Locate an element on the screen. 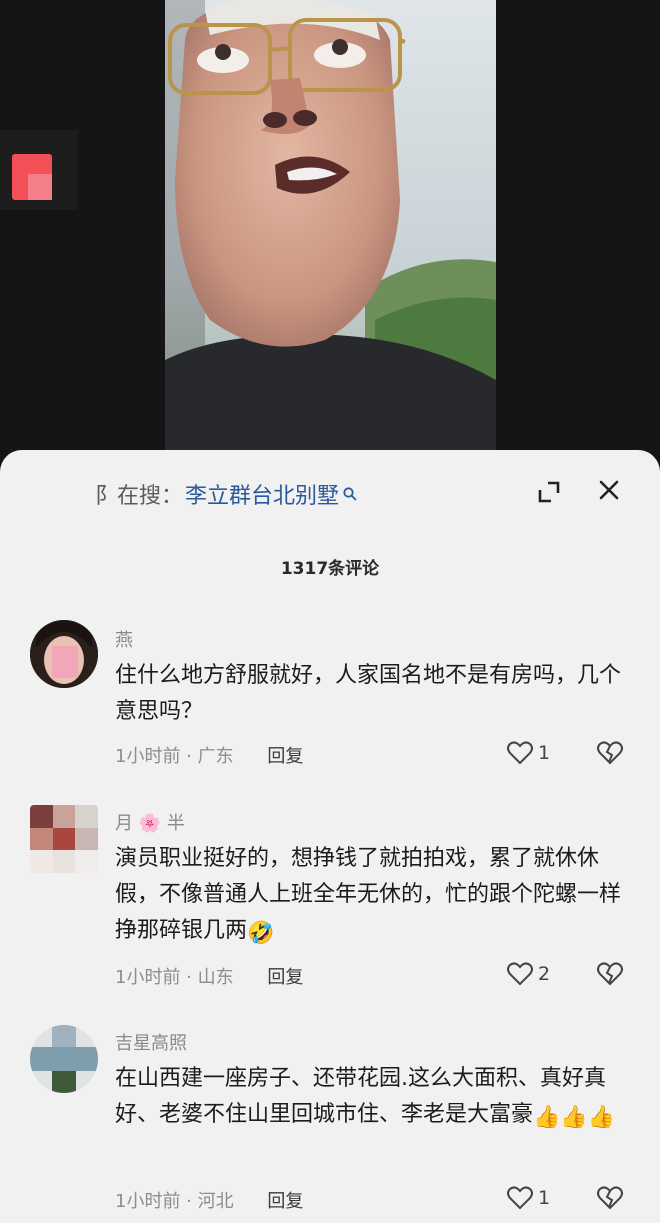 The width and height of the screenshot is (660, 1223). comment-count: 1317条评论 is located at coordinates (330, 569).